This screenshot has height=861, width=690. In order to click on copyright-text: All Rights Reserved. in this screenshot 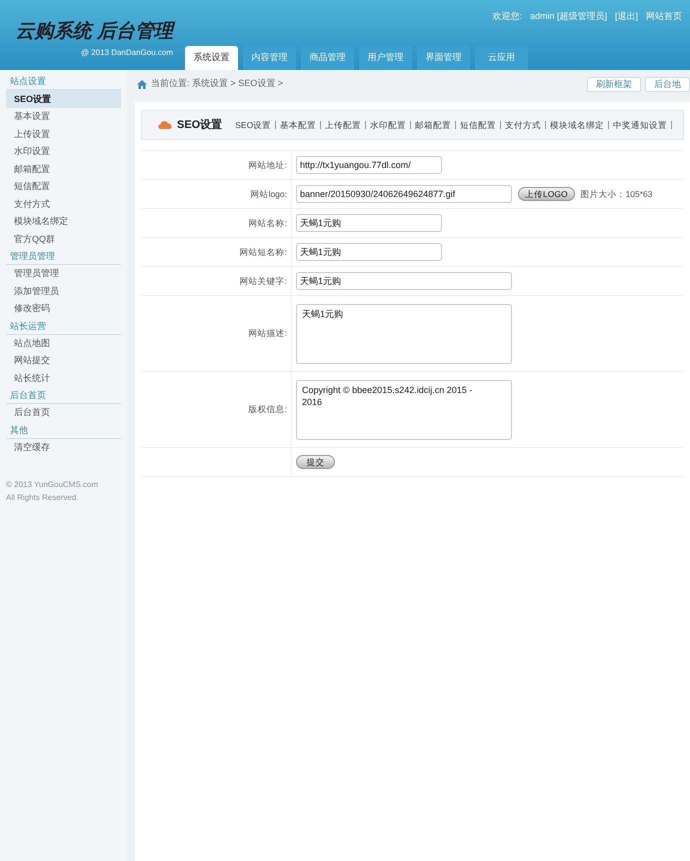, I will do `click(43, 498)`.